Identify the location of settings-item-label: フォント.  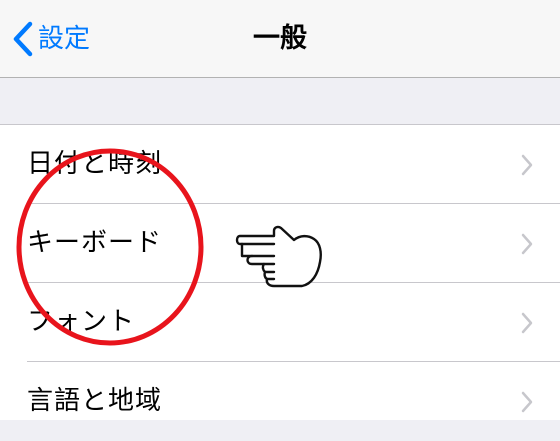
(81, 322).